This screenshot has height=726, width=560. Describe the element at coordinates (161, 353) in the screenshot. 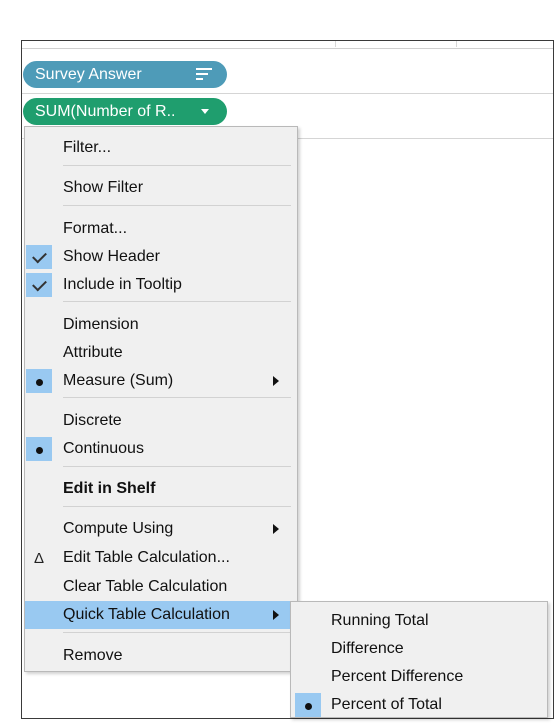

I see `menu-item-attribute: Attribute` at that location.